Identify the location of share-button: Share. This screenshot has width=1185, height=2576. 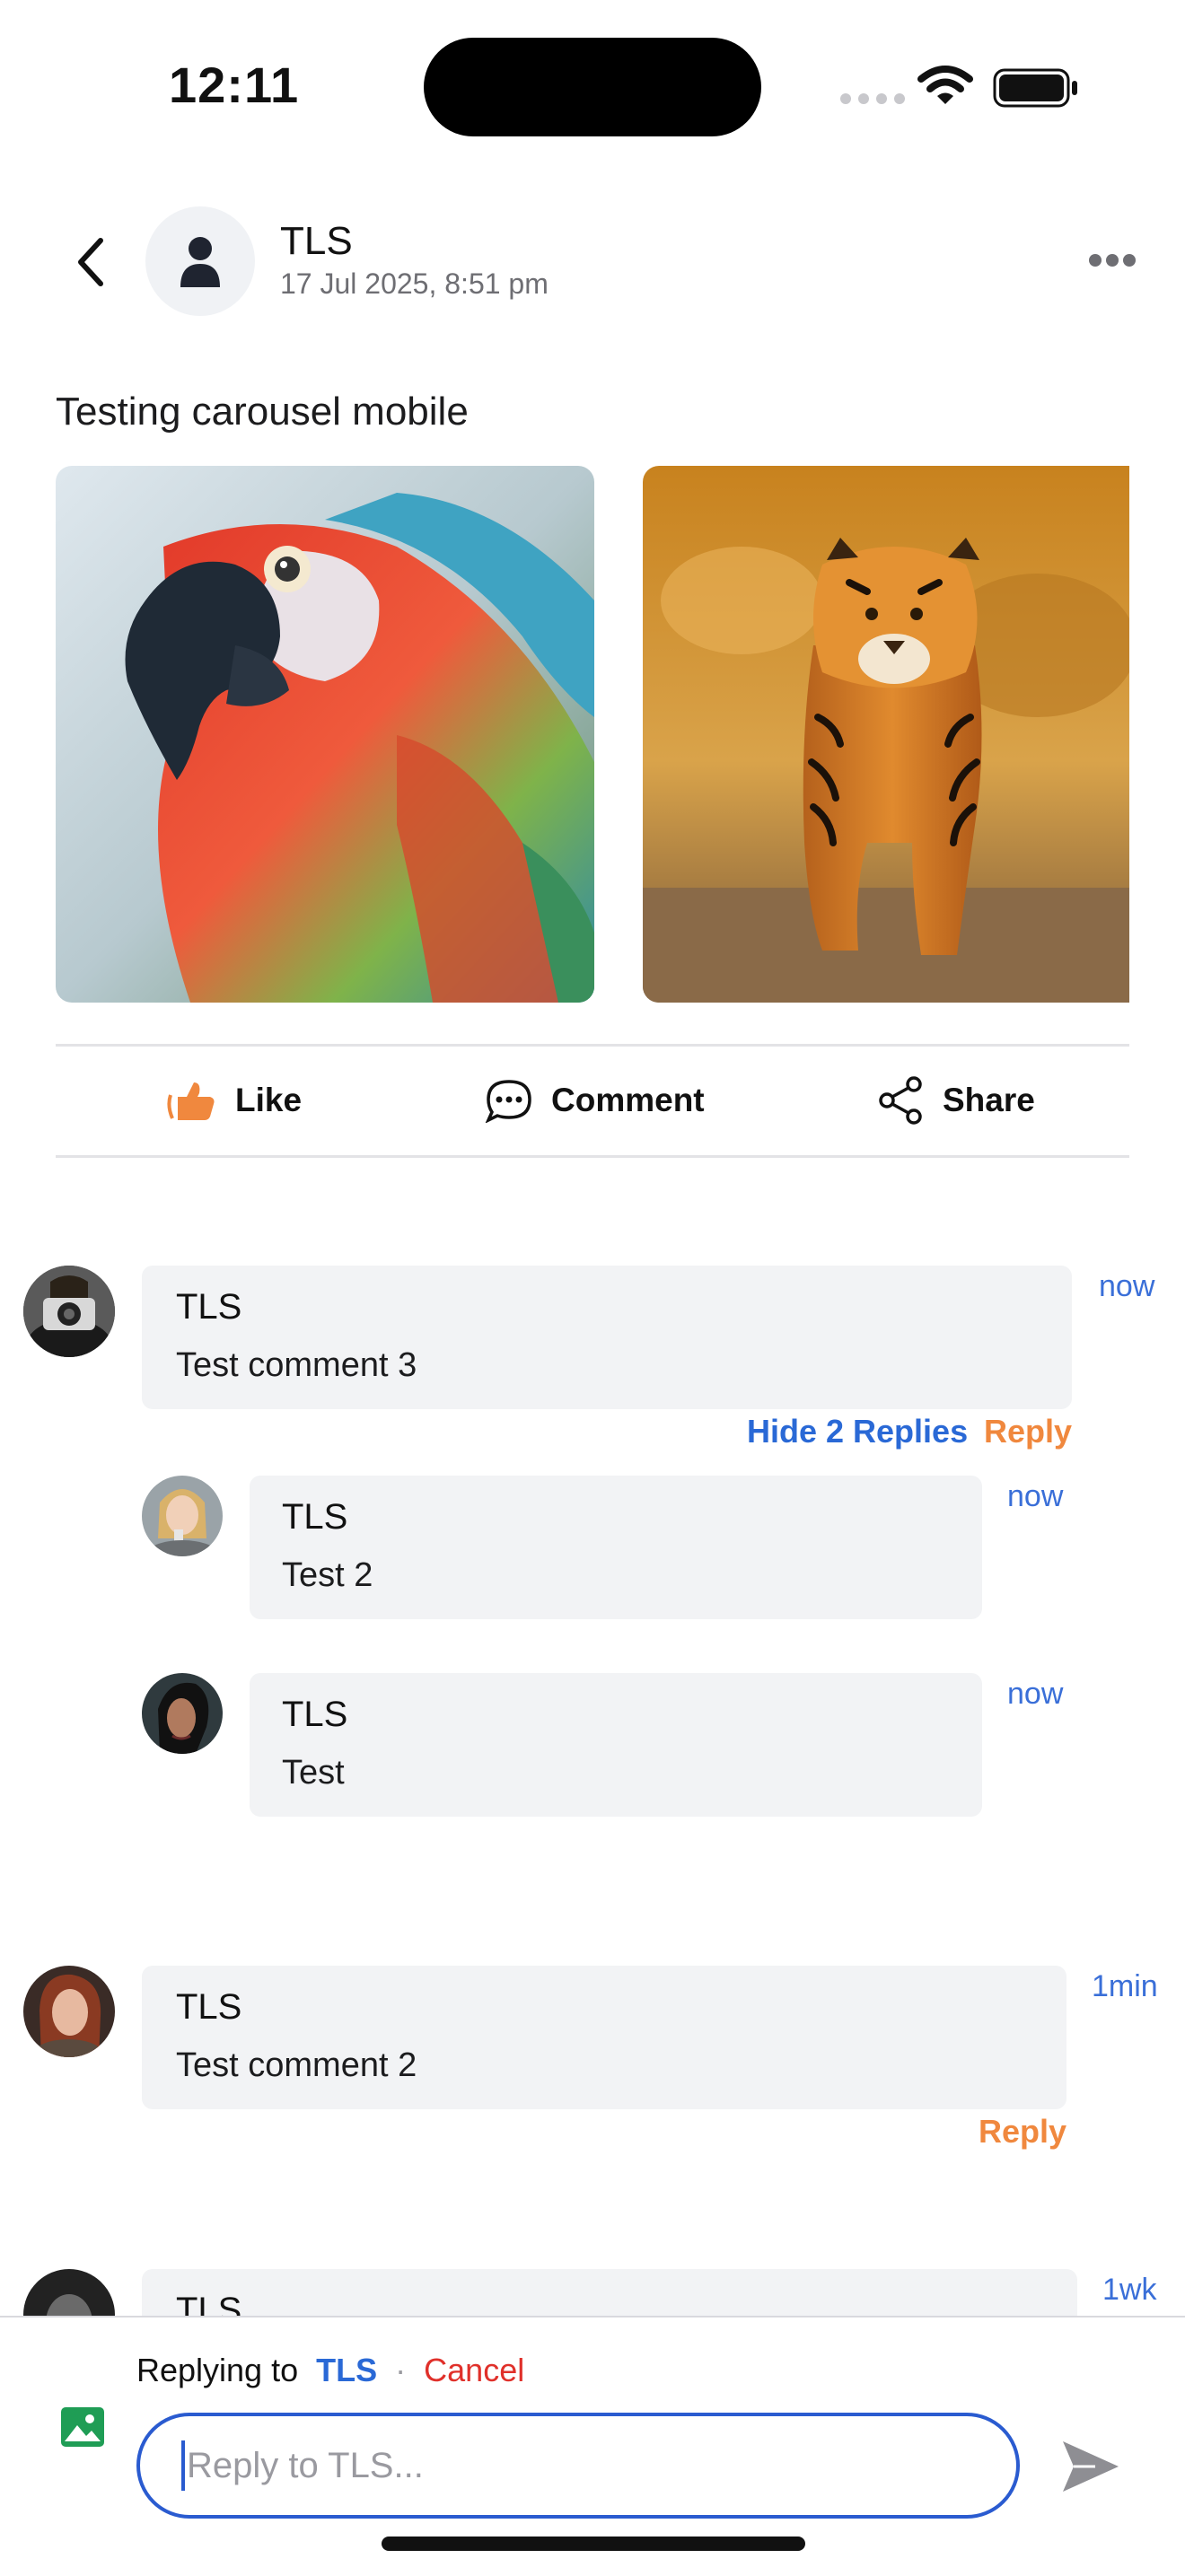
(956, 1100).